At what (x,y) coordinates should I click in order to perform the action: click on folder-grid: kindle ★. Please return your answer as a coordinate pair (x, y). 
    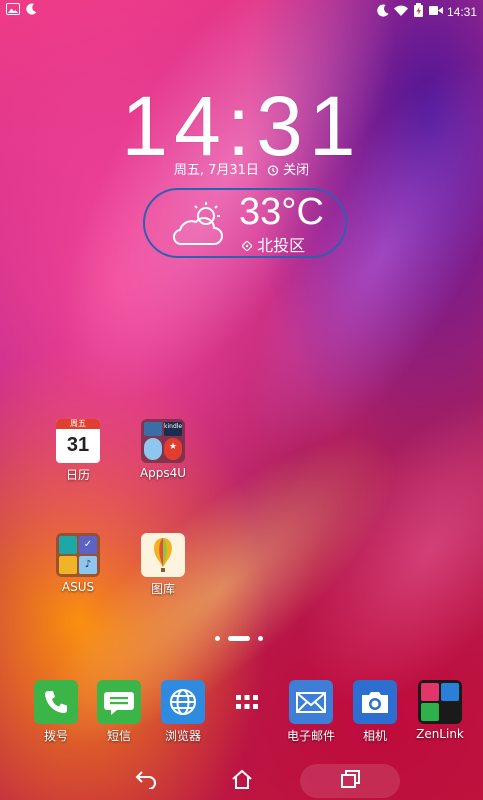
    Looking at the image, I should click on (163, 441).